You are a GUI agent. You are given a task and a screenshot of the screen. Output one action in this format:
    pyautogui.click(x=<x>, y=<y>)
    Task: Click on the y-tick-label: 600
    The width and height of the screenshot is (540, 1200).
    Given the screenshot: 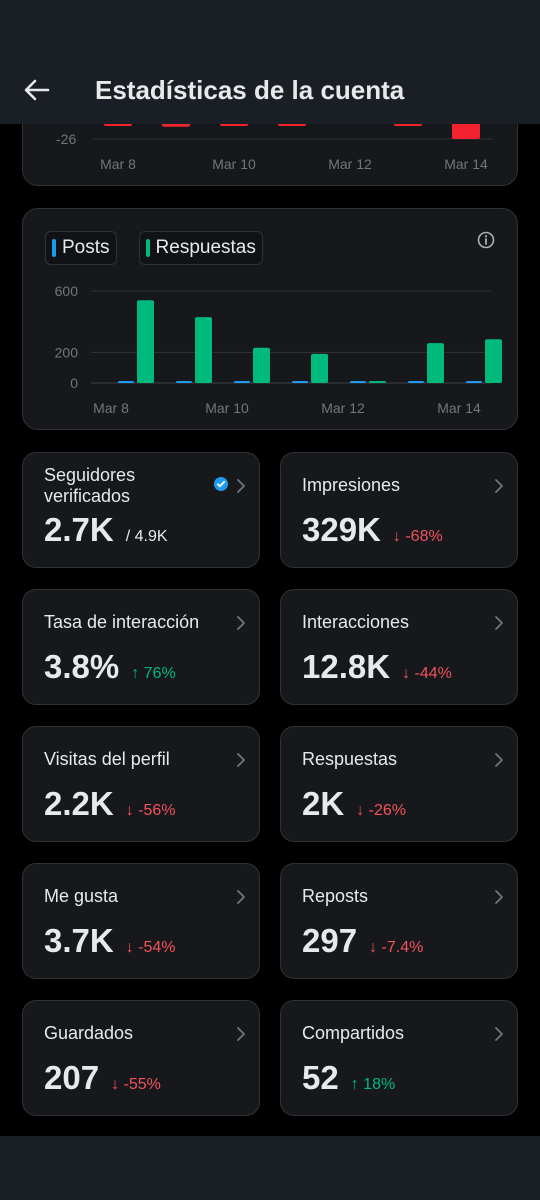 What is the action you would take?
    pyautogui.click(x=67, y=291)
    